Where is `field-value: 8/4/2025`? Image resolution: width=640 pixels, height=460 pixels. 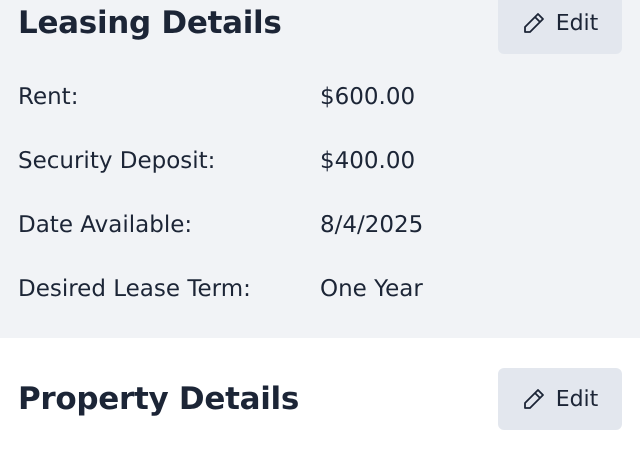 field-value: 8/4/2025 is located at coordinates (372, 225).